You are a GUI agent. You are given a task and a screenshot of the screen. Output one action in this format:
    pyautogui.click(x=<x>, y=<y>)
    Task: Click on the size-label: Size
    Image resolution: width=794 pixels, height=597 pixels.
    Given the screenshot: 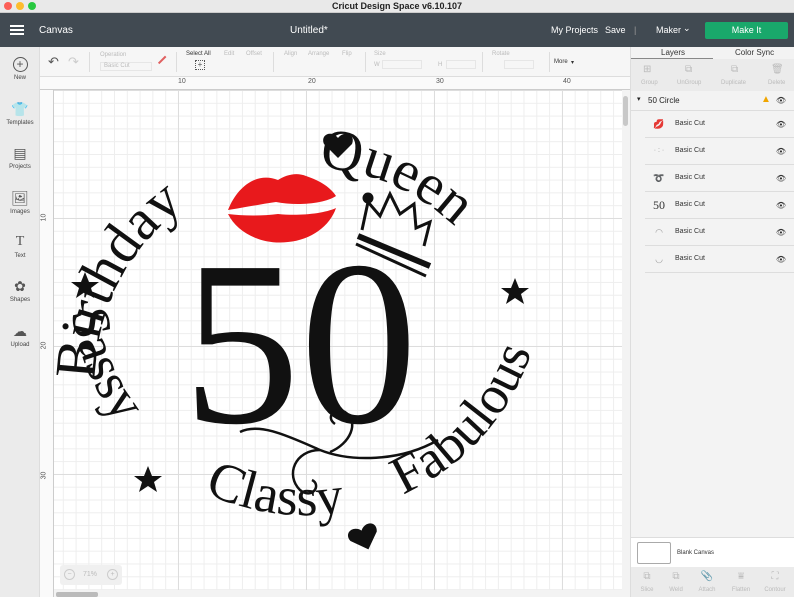 What is the action you would take?
    pyautogui.click(x=380, y=54)
    